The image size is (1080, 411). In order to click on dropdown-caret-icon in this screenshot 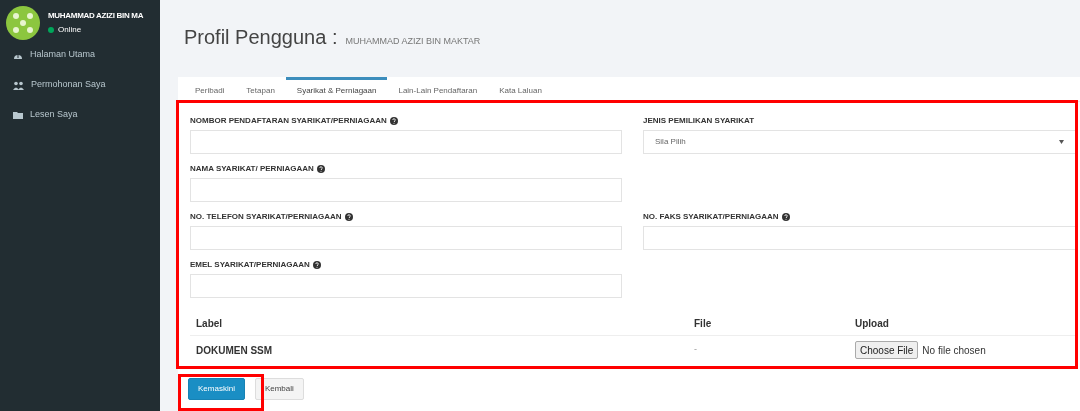, I will do `click(1061, 142)`.